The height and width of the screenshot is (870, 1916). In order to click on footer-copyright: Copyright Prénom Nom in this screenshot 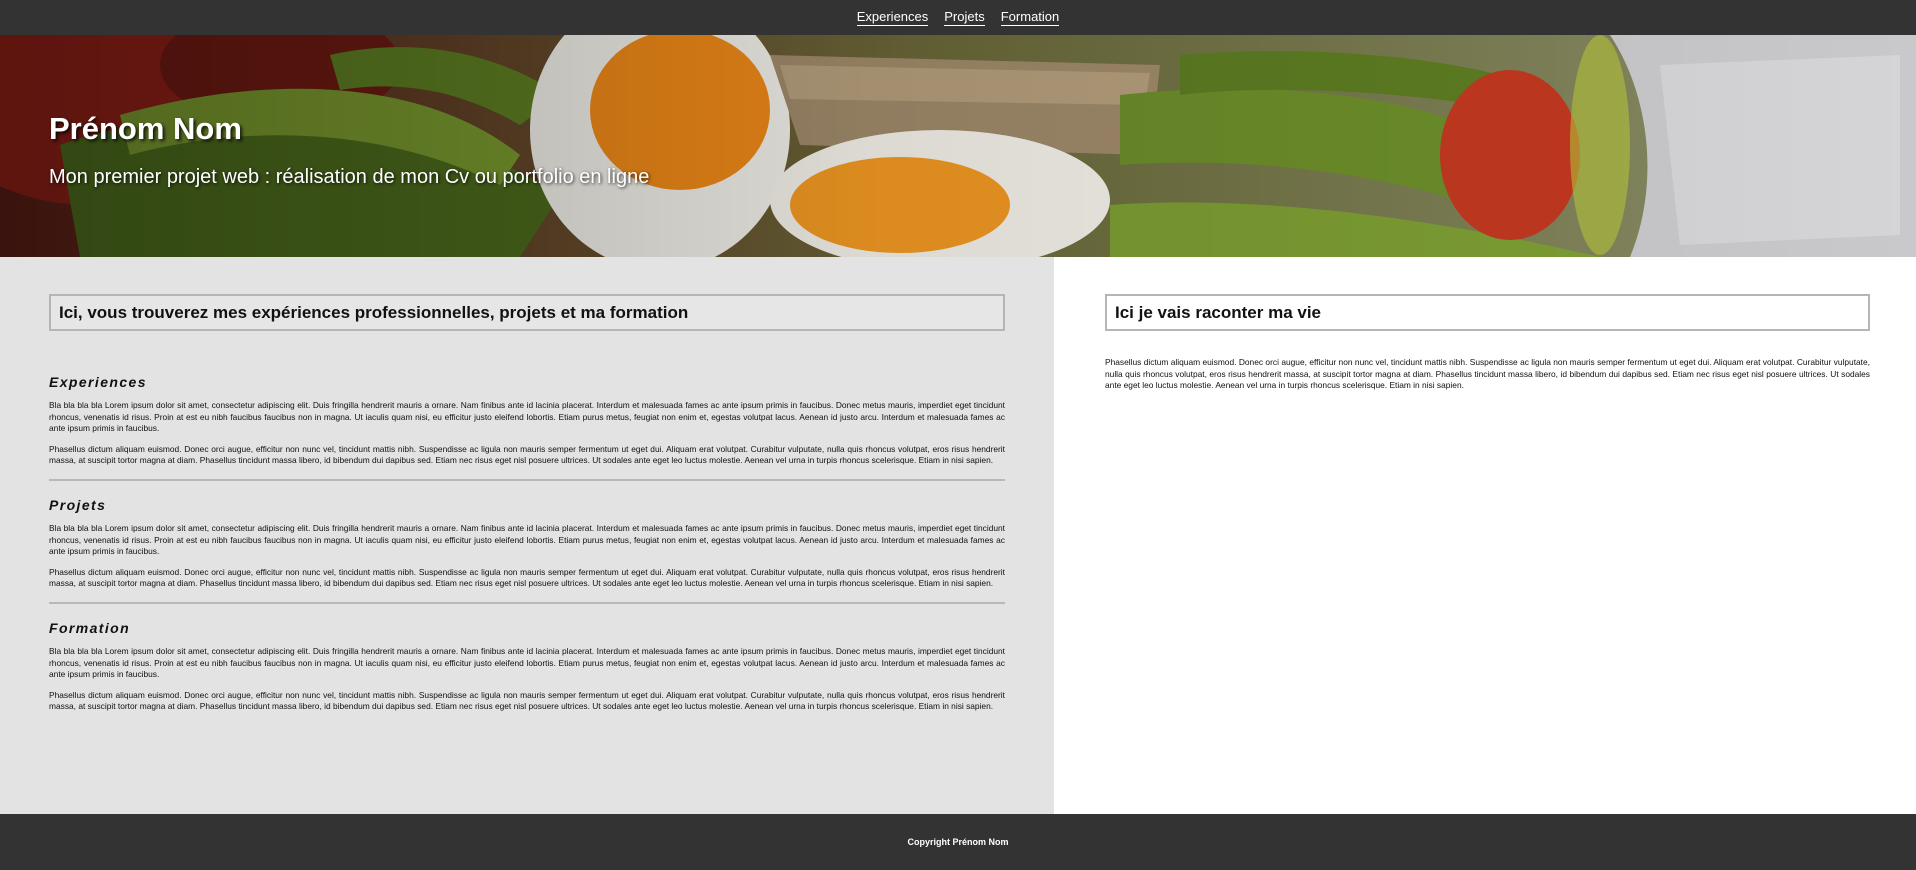, I will do `click(958, 842)`.